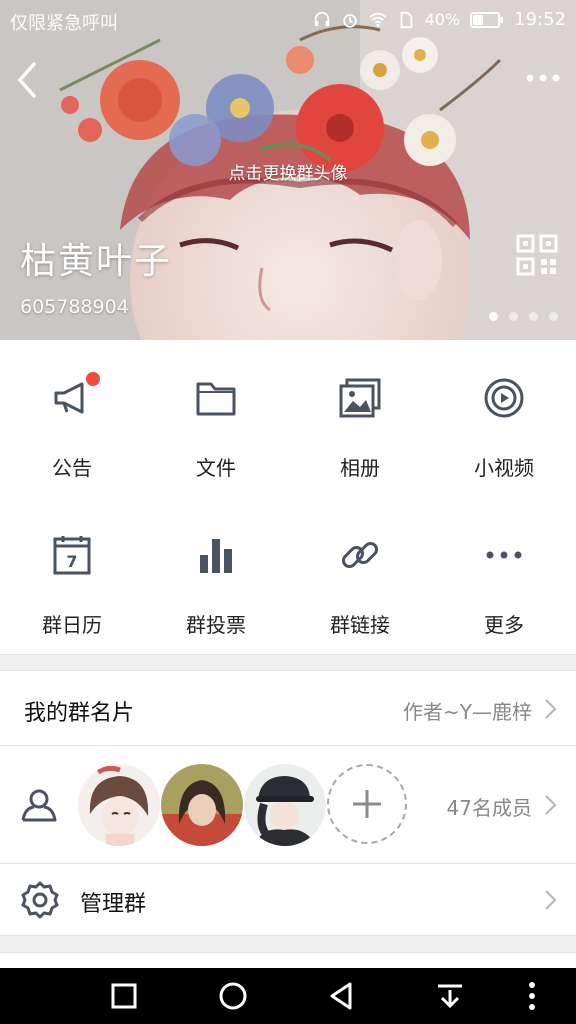 The width and height of the screenshot is (576, 1024). I want to click on qr-code-icon, so click(537, 255).